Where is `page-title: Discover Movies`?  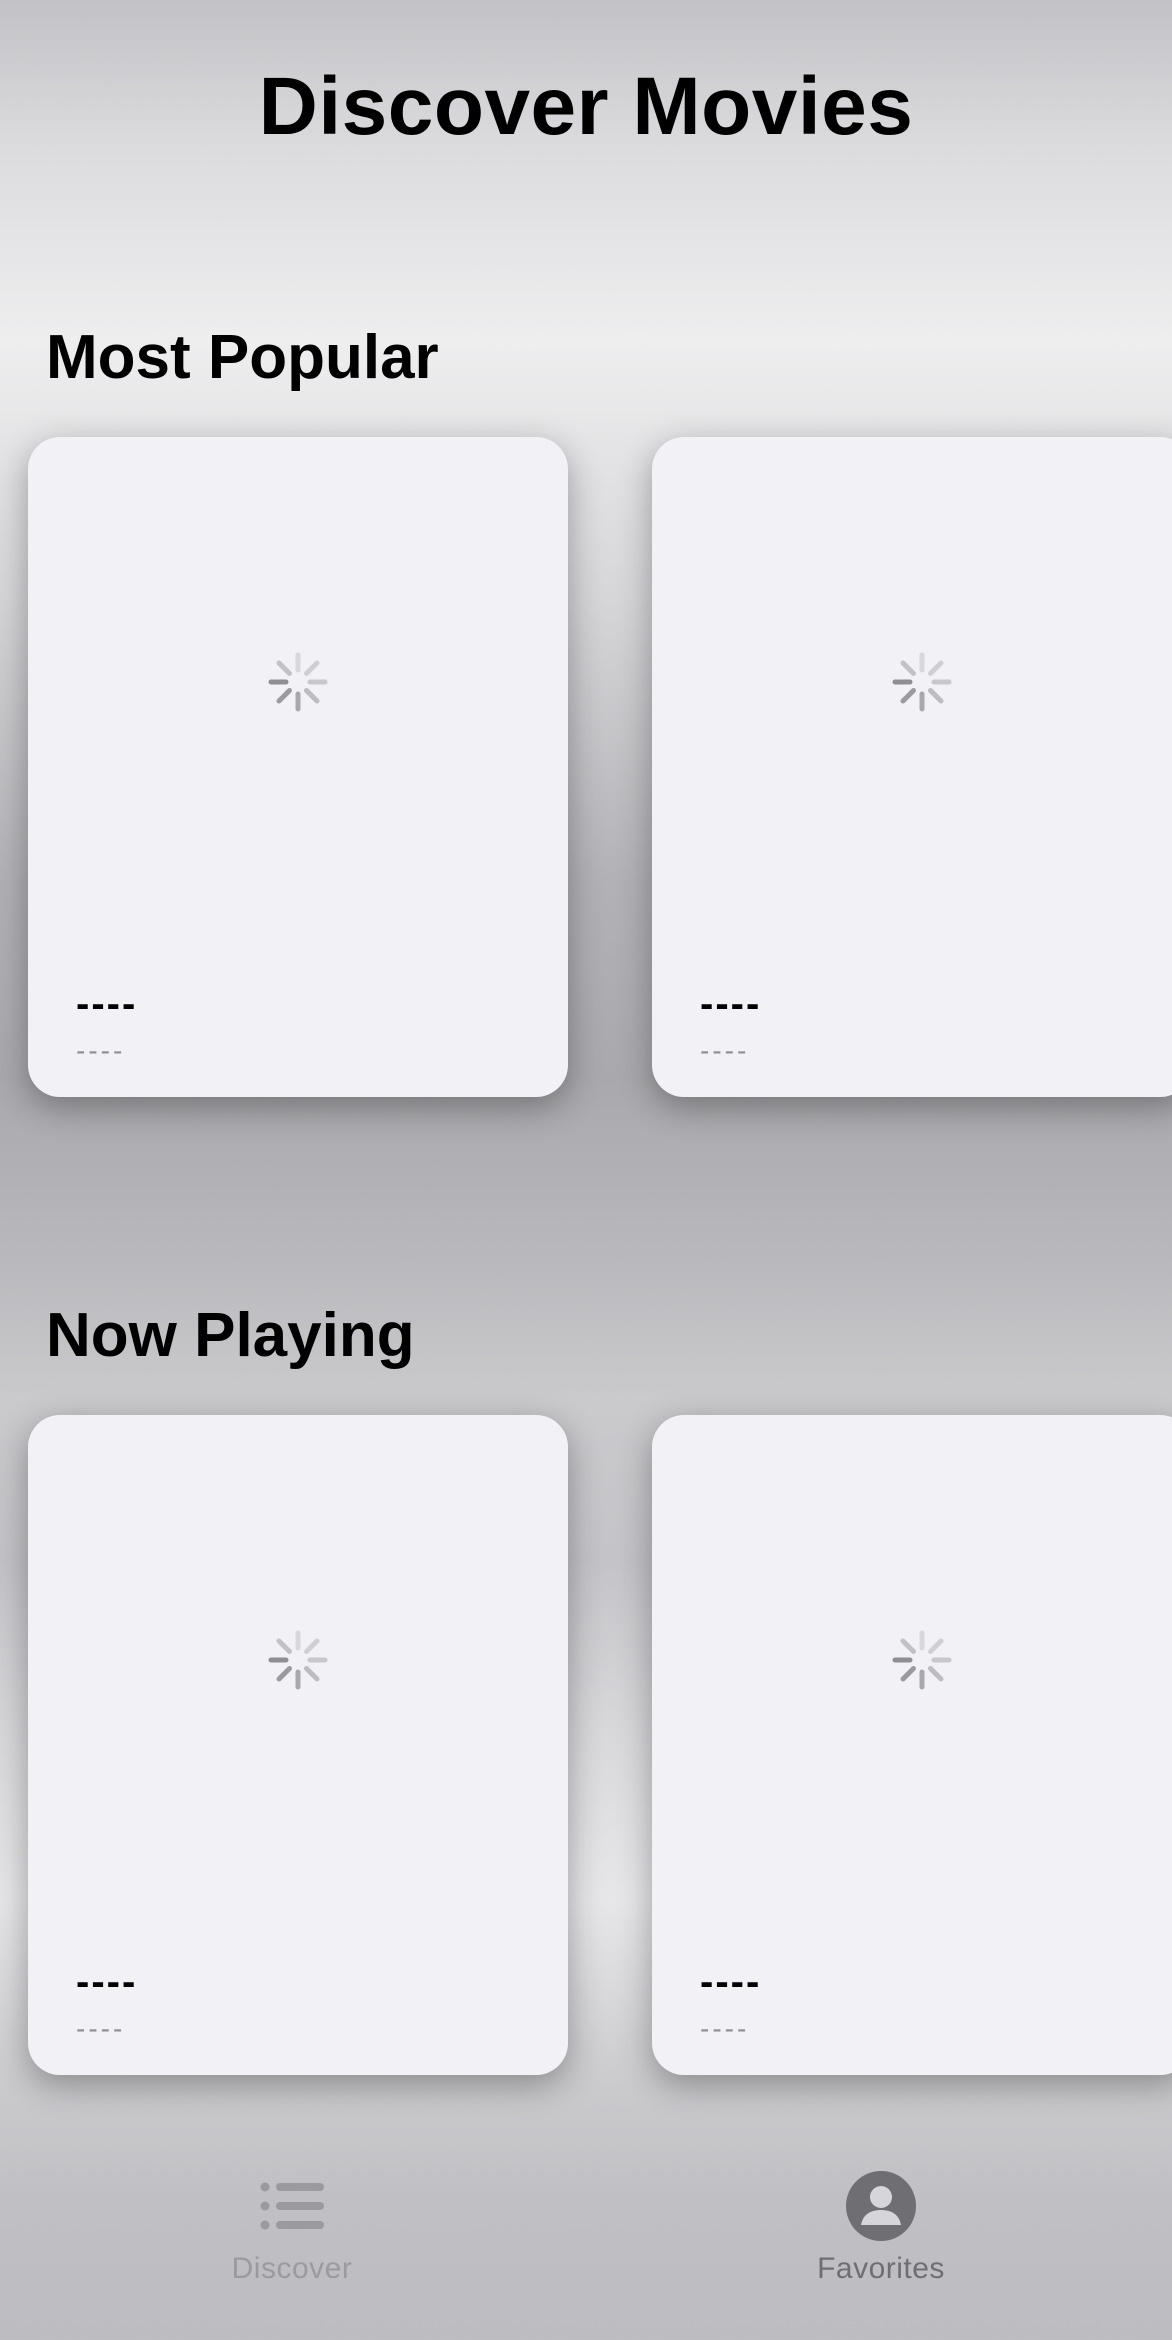 page-title: Discover Movies is located at coordinates (586, 106).